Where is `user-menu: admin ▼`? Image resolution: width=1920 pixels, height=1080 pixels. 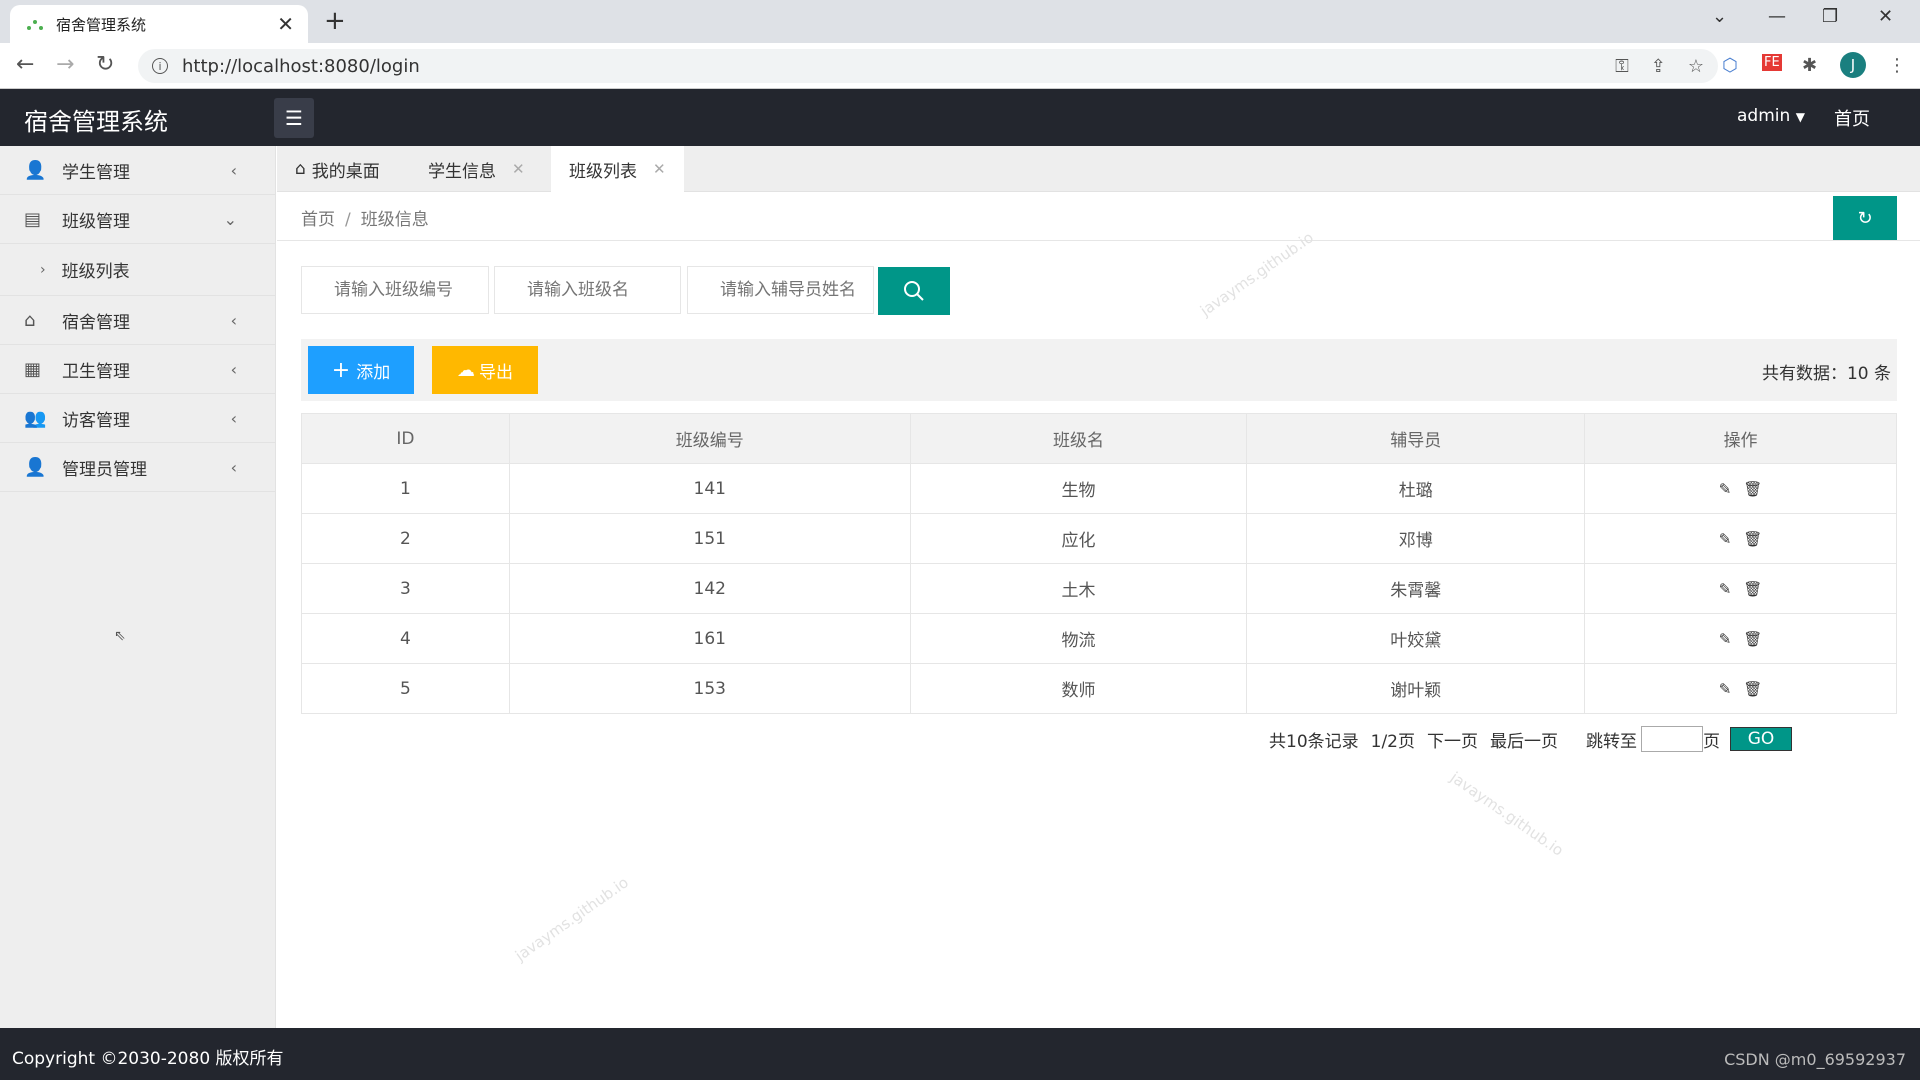
user-menu: admin ▼ is located at coordinates (1771, 116).